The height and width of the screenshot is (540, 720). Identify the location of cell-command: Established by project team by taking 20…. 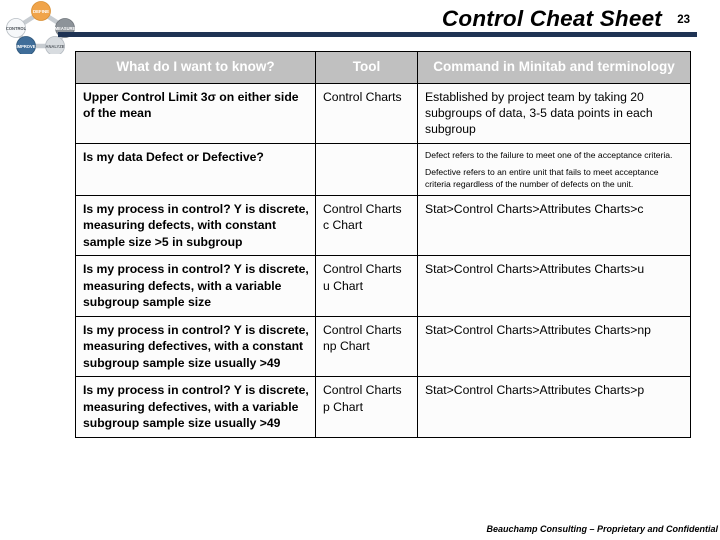
(554, 113).